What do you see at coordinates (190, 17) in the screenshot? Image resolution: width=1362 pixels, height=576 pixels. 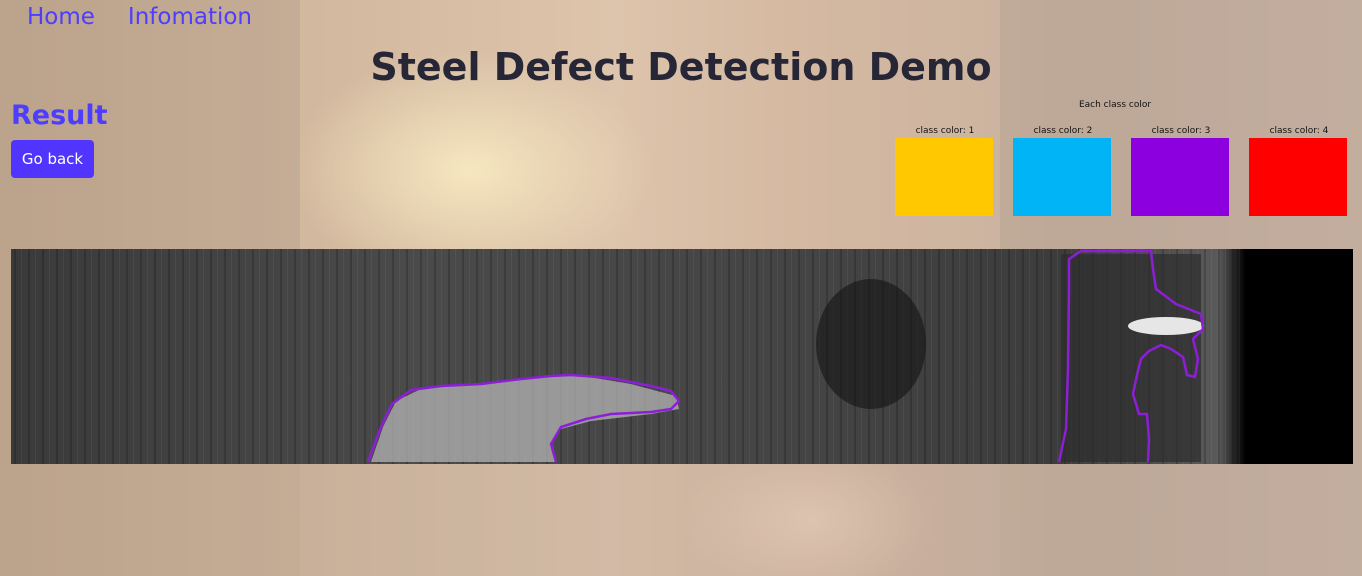 I see `nav-information-link: Infomation` at bounding box center [190, 17].